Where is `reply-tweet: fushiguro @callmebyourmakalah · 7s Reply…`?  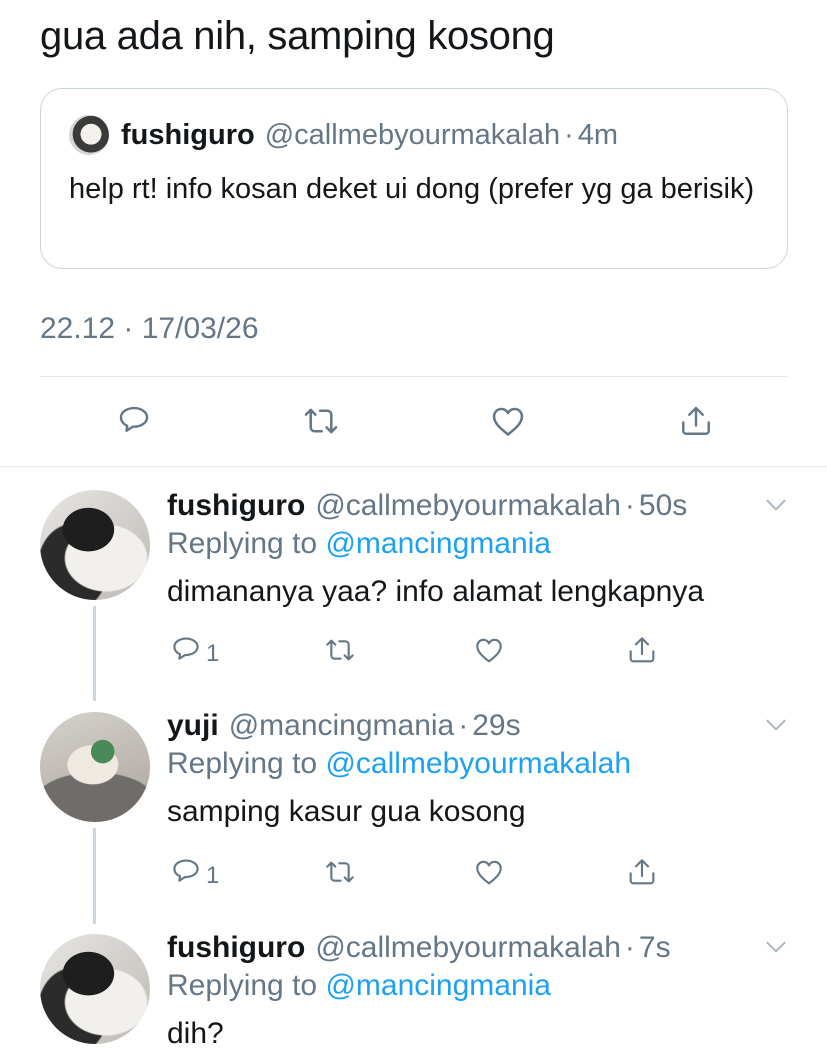 reply-tweet: fushiguro @callmebyourmakalah · 7s Reply… is located at coordinates (413, 993).